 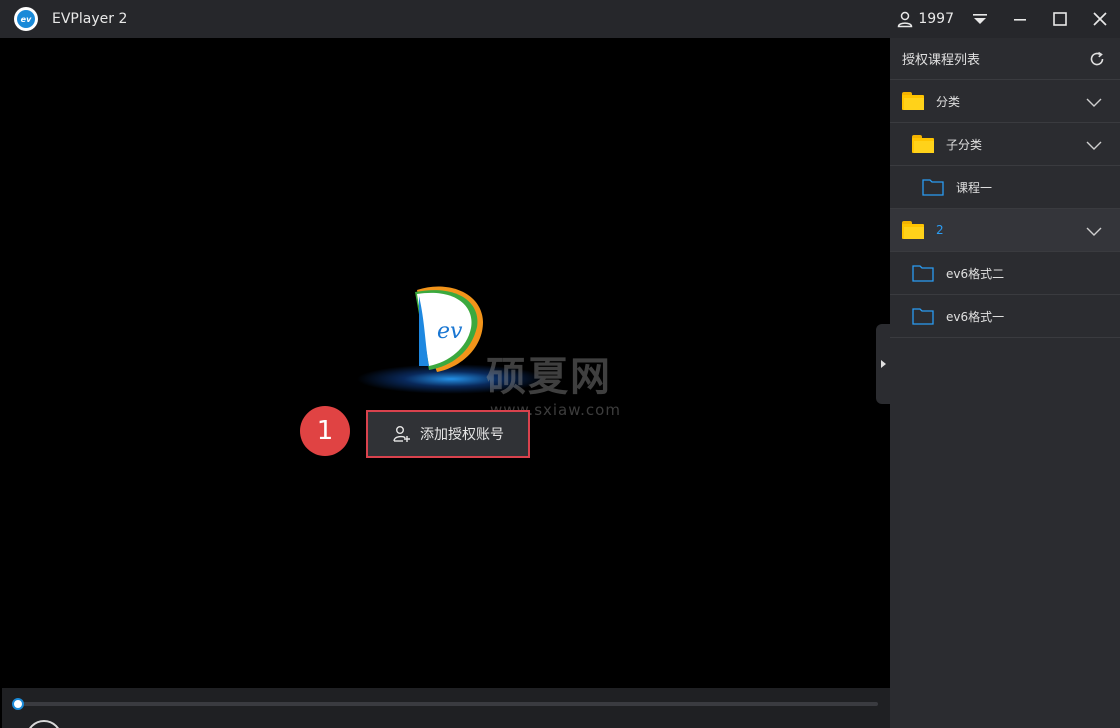 What do you see at coordinates (905, 19) in the screenshot?
I see `user-icon` at bounding box center [905, 19].